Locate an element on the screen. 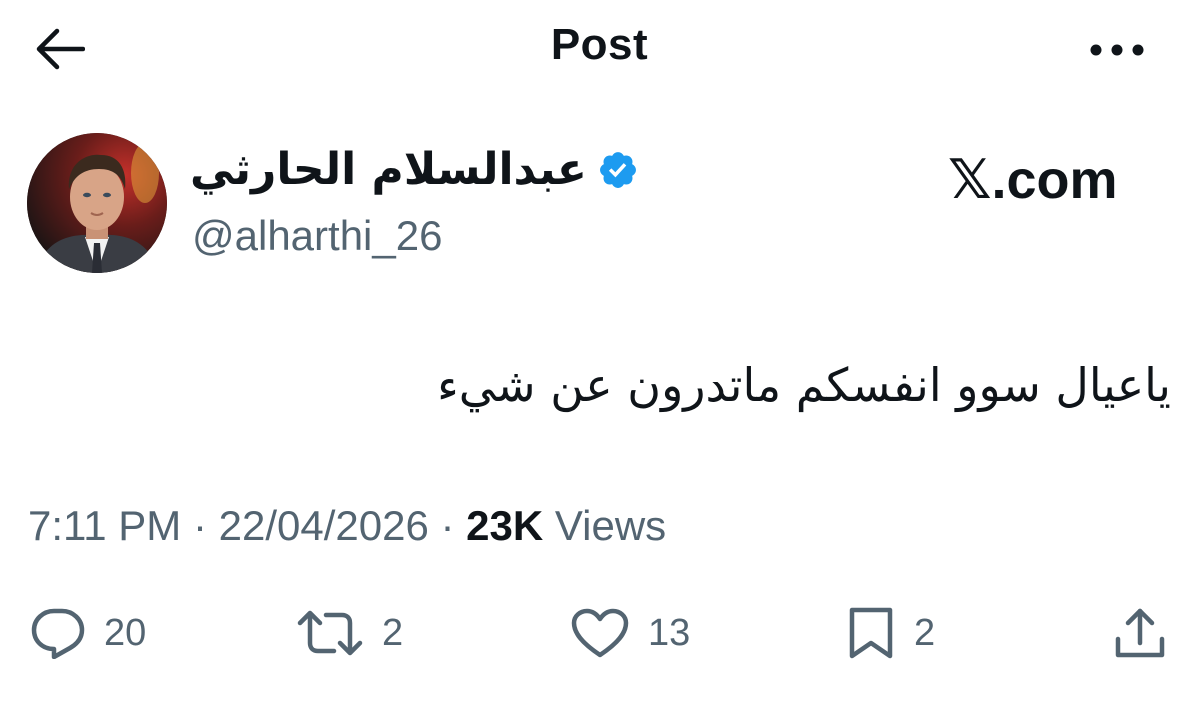  page-title: Post is located at coordinates (599, 44).